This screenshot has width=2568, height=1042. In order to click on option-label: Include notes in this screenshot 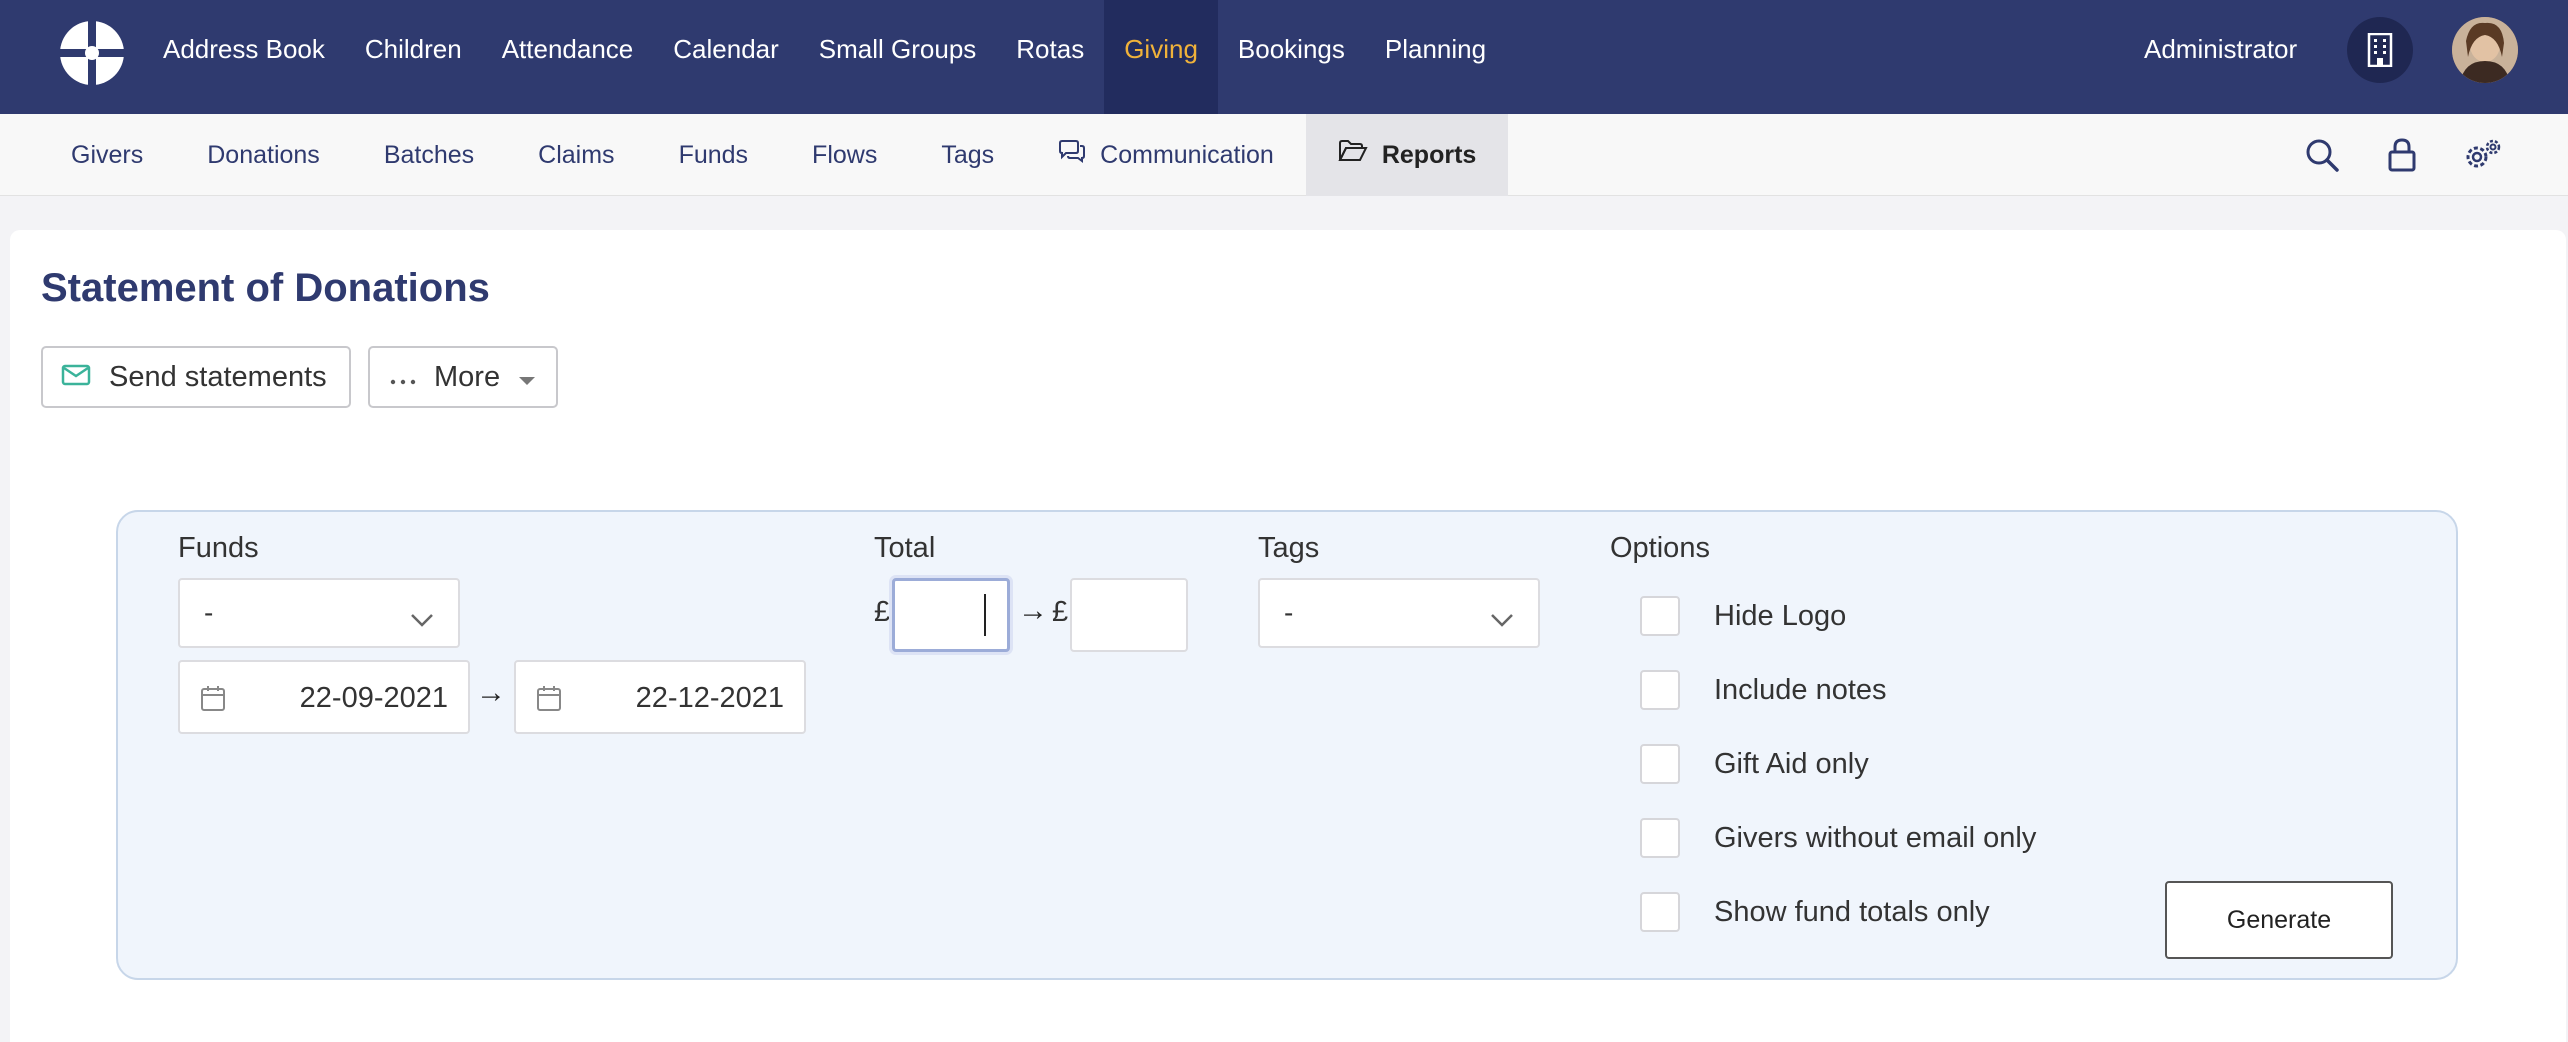, I will do `click(1800, 689)`.